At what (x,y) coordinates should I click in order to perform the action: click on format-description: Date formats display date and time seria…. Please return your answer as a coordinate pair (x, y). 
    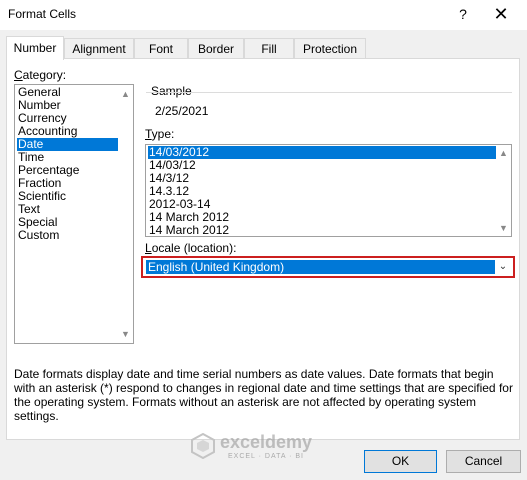
    Looking at the image, I should click on (263, 395).